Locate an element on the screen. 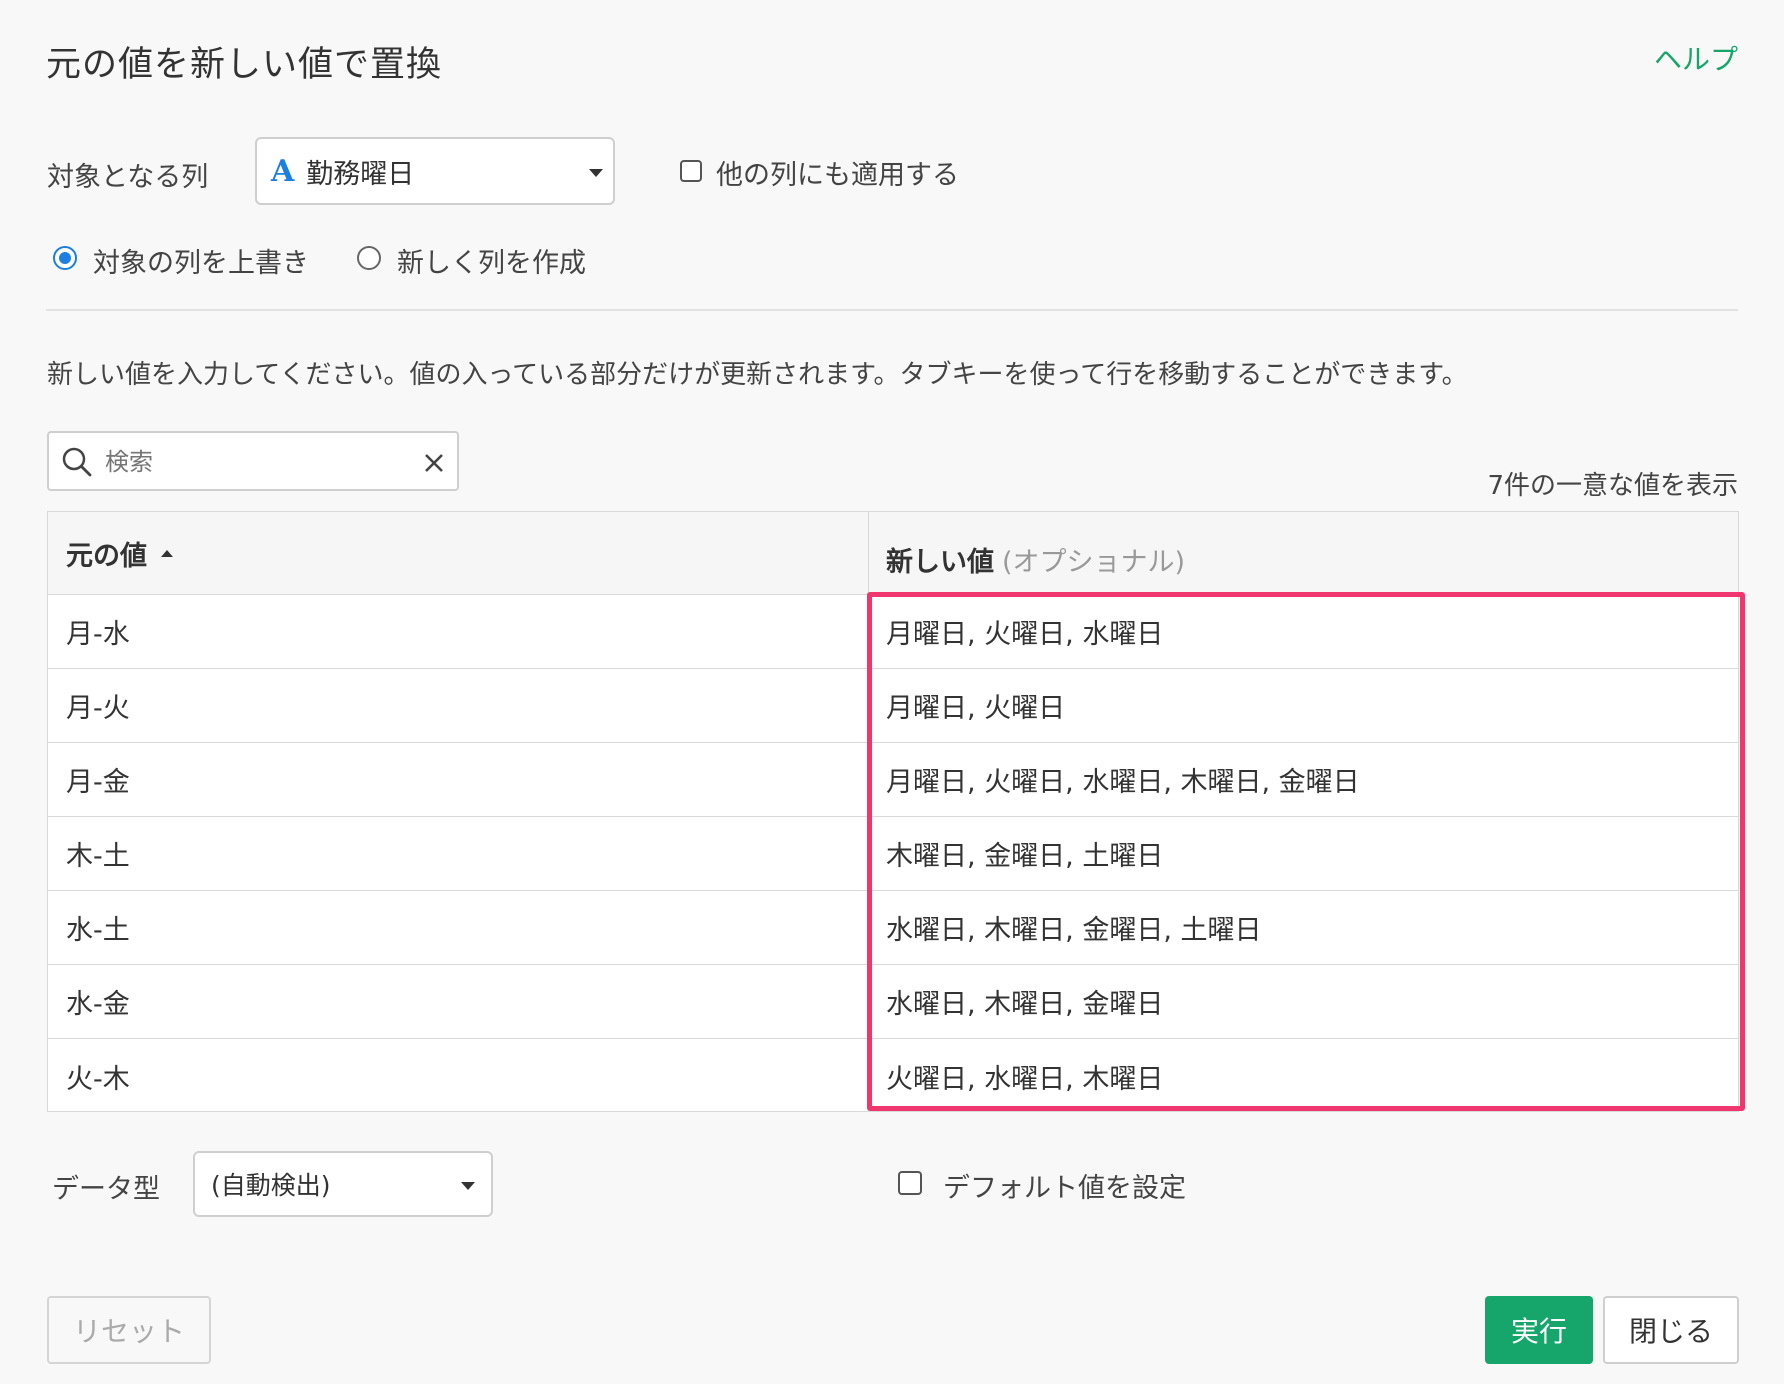  new-value-cell: 木曜日, 金曜日, 土曜日 is located at coordinates (1024, 853).